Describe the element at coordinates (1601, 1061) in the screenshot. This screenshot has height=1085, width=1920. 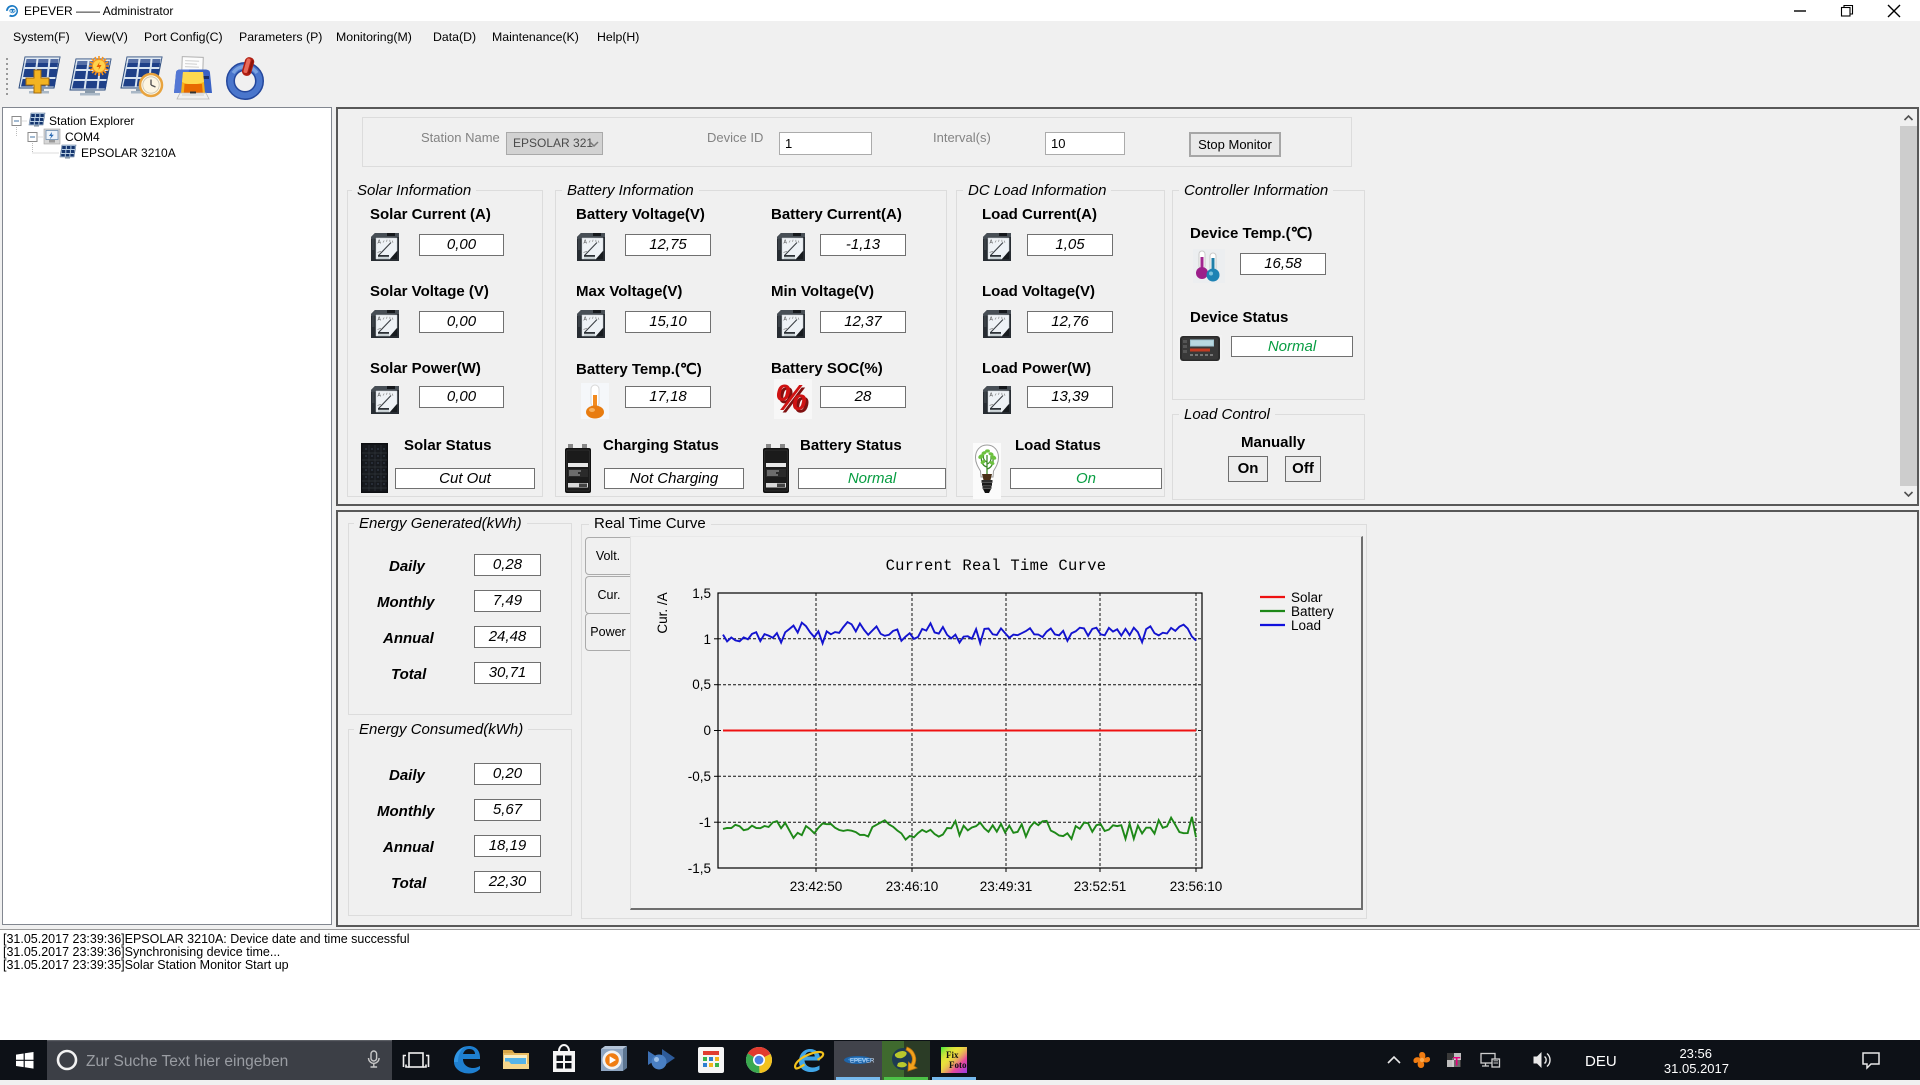
I see `svg-text: DEU` at that location.